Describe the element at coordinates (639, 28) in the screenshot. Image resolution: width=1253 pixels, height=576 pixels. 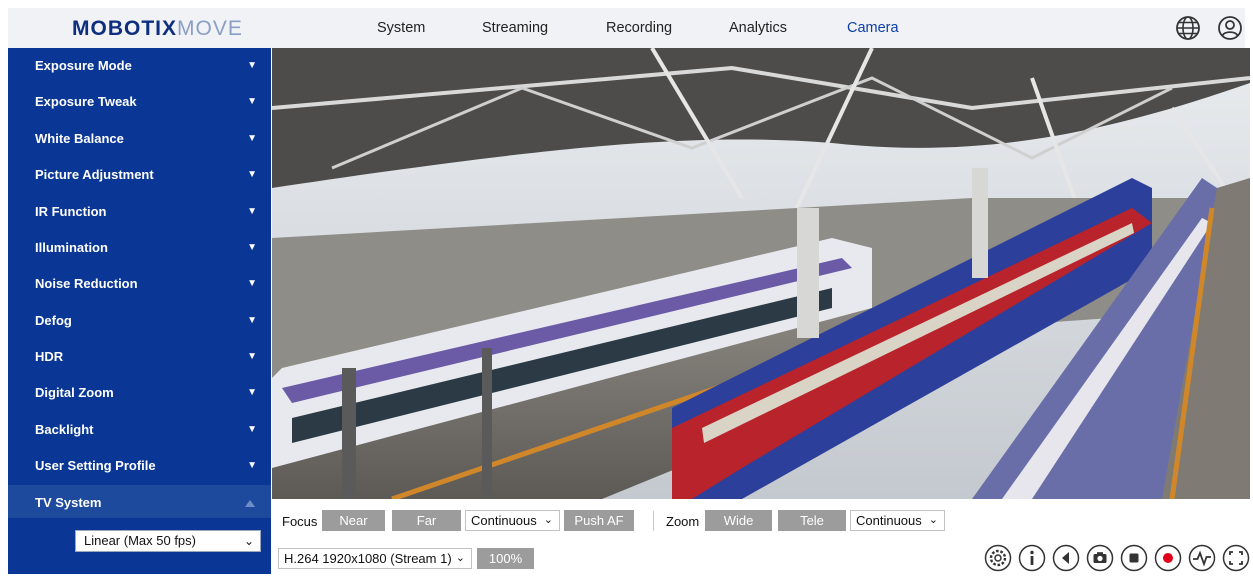
I see `nav-recording: Recording` at that location.